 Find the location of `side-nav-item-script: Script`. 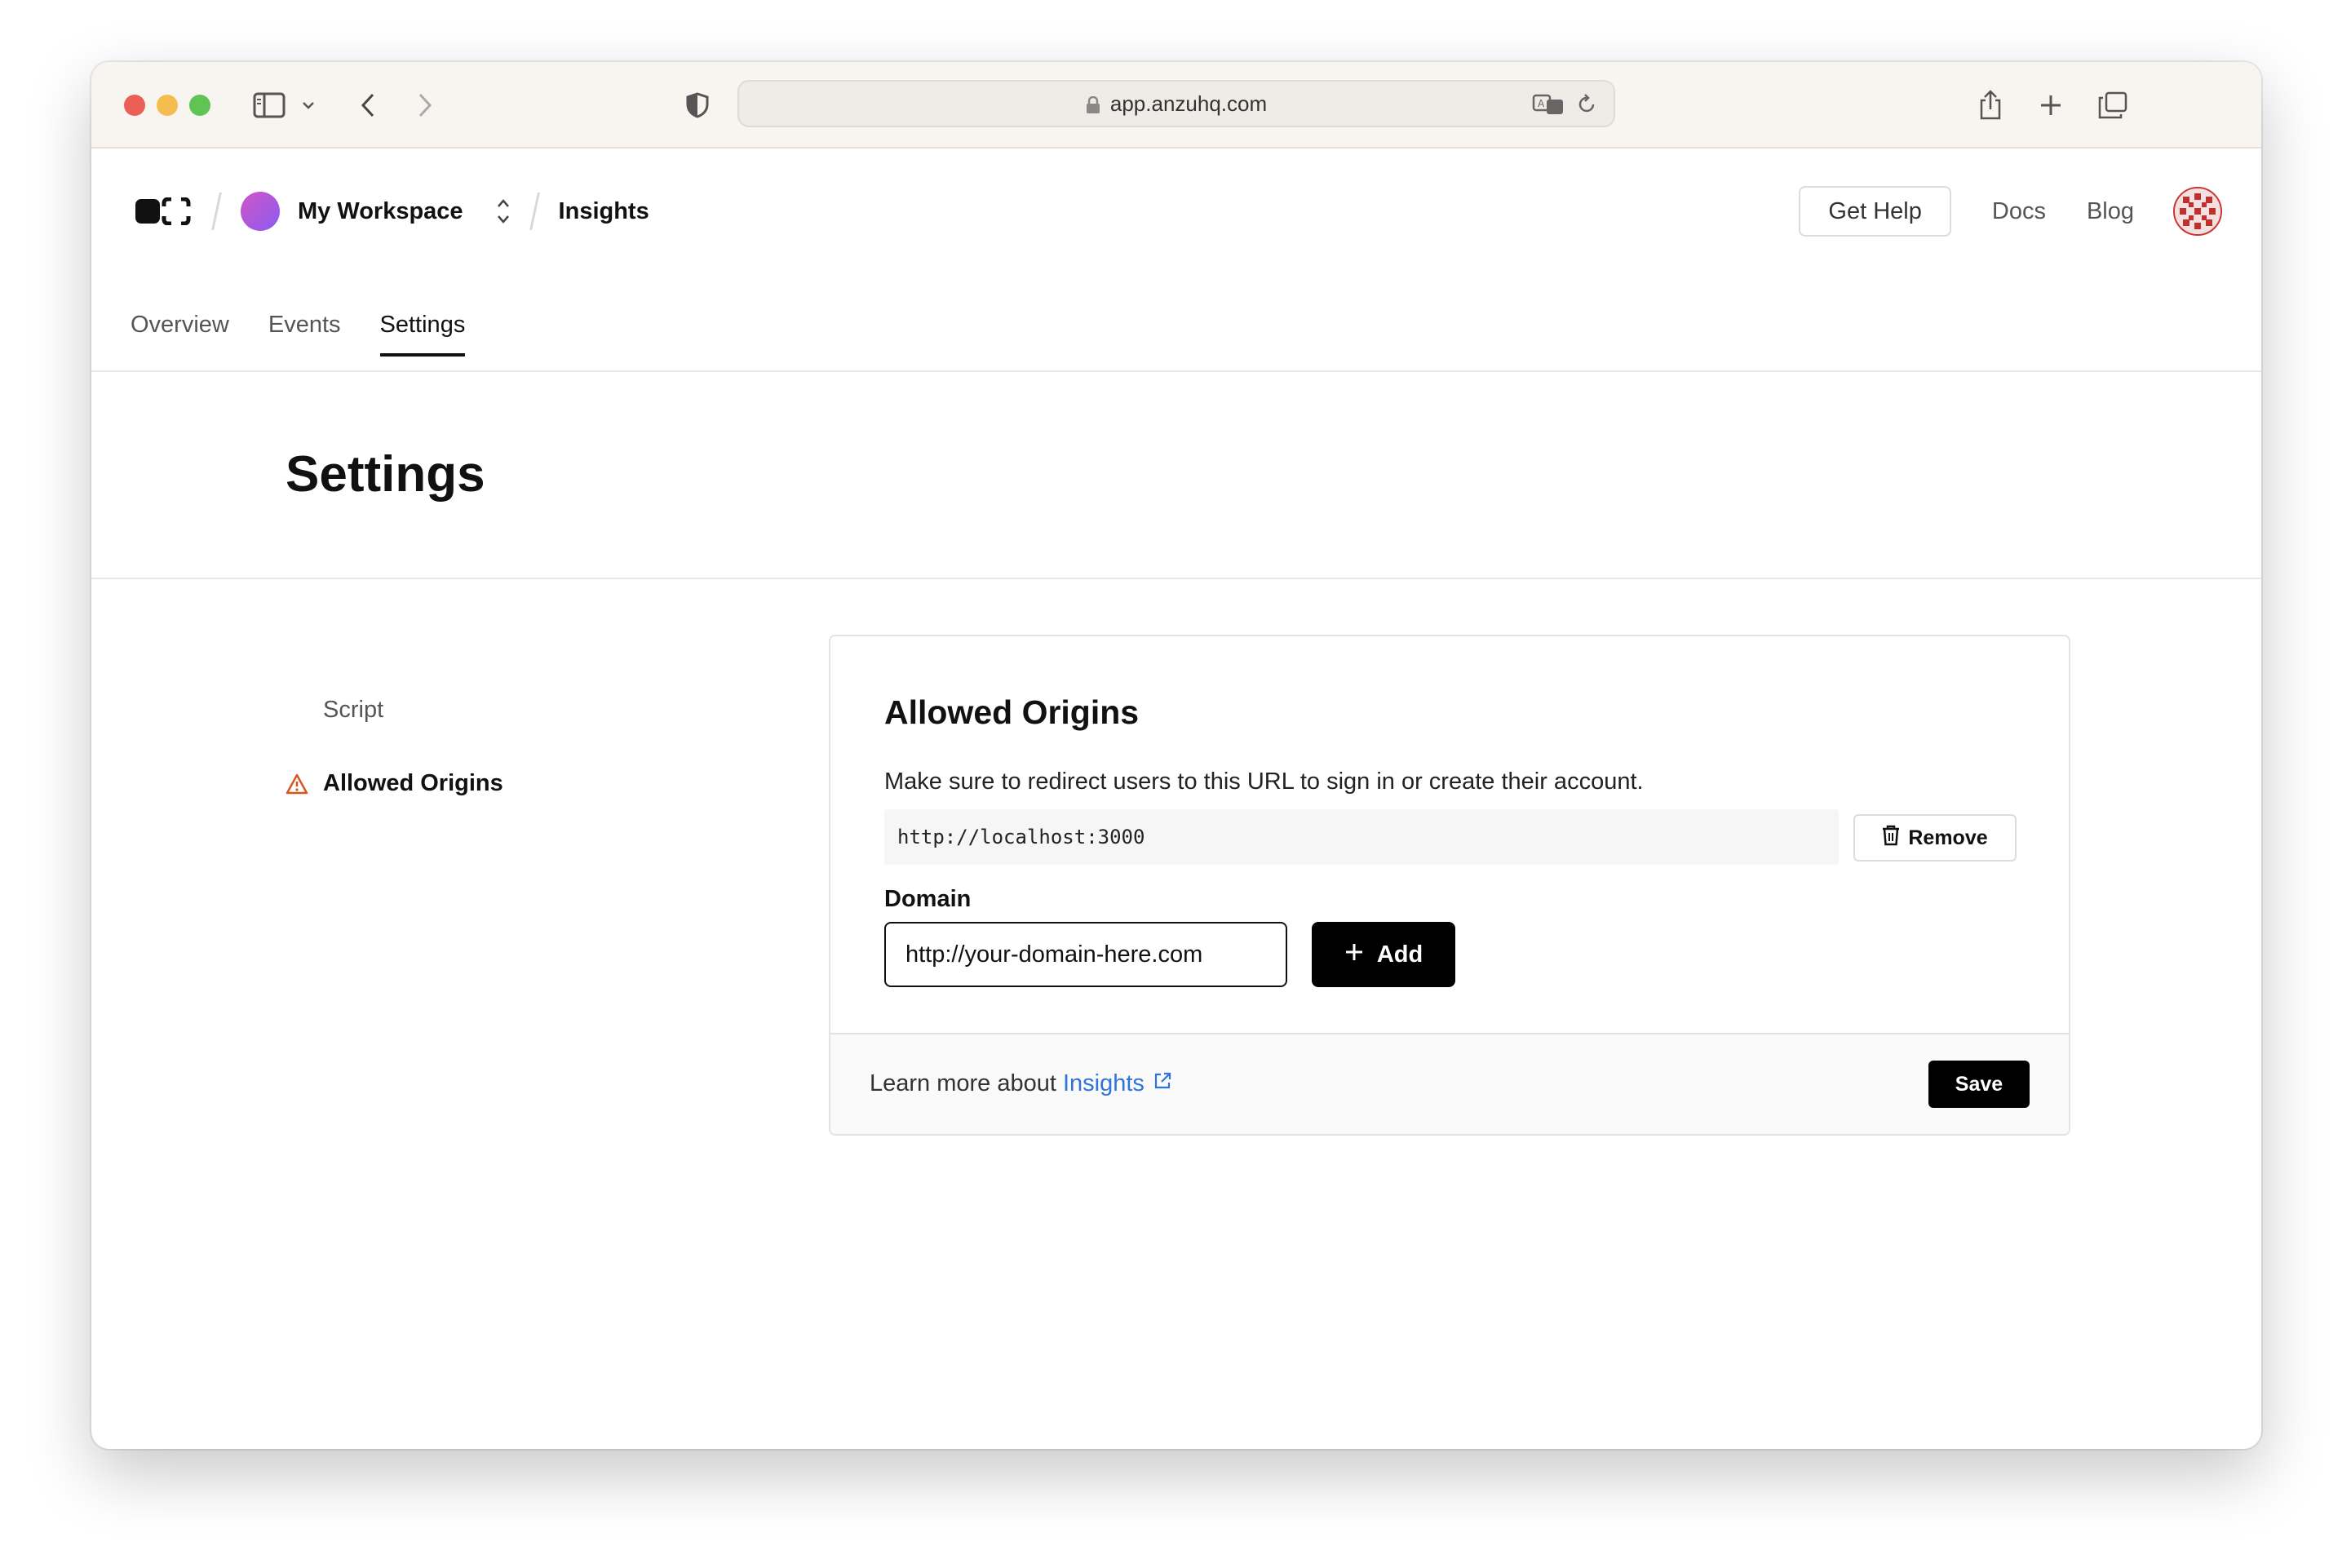

side-nav-item-script: Script is located at coordinates (394, 709).